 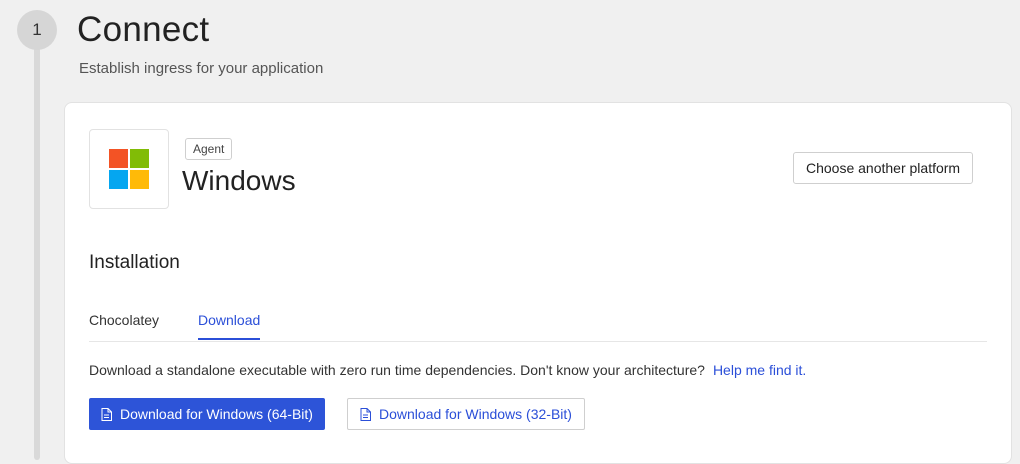 I want to click on download-32bit-label: Download for Windows (32-Bit), so click(x=475, y=414).